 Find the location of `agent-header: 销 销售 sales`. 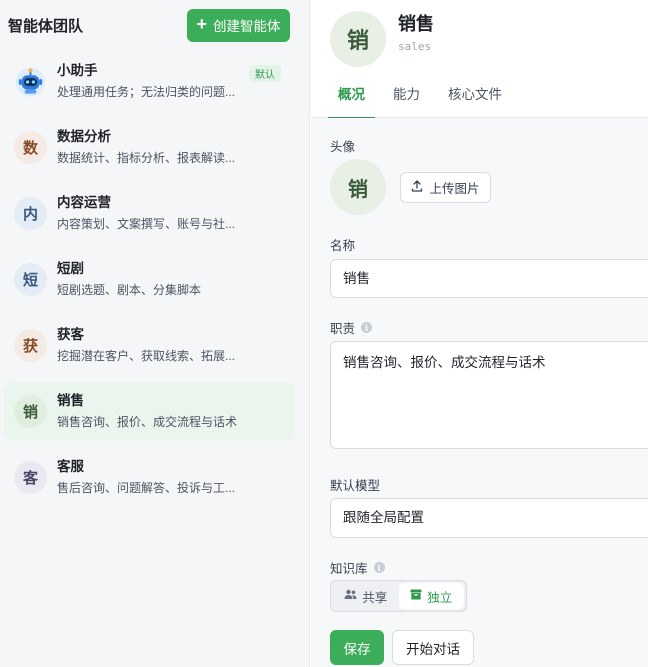

agent-header: 销 销售 sales is located at coordinates (382, 39).